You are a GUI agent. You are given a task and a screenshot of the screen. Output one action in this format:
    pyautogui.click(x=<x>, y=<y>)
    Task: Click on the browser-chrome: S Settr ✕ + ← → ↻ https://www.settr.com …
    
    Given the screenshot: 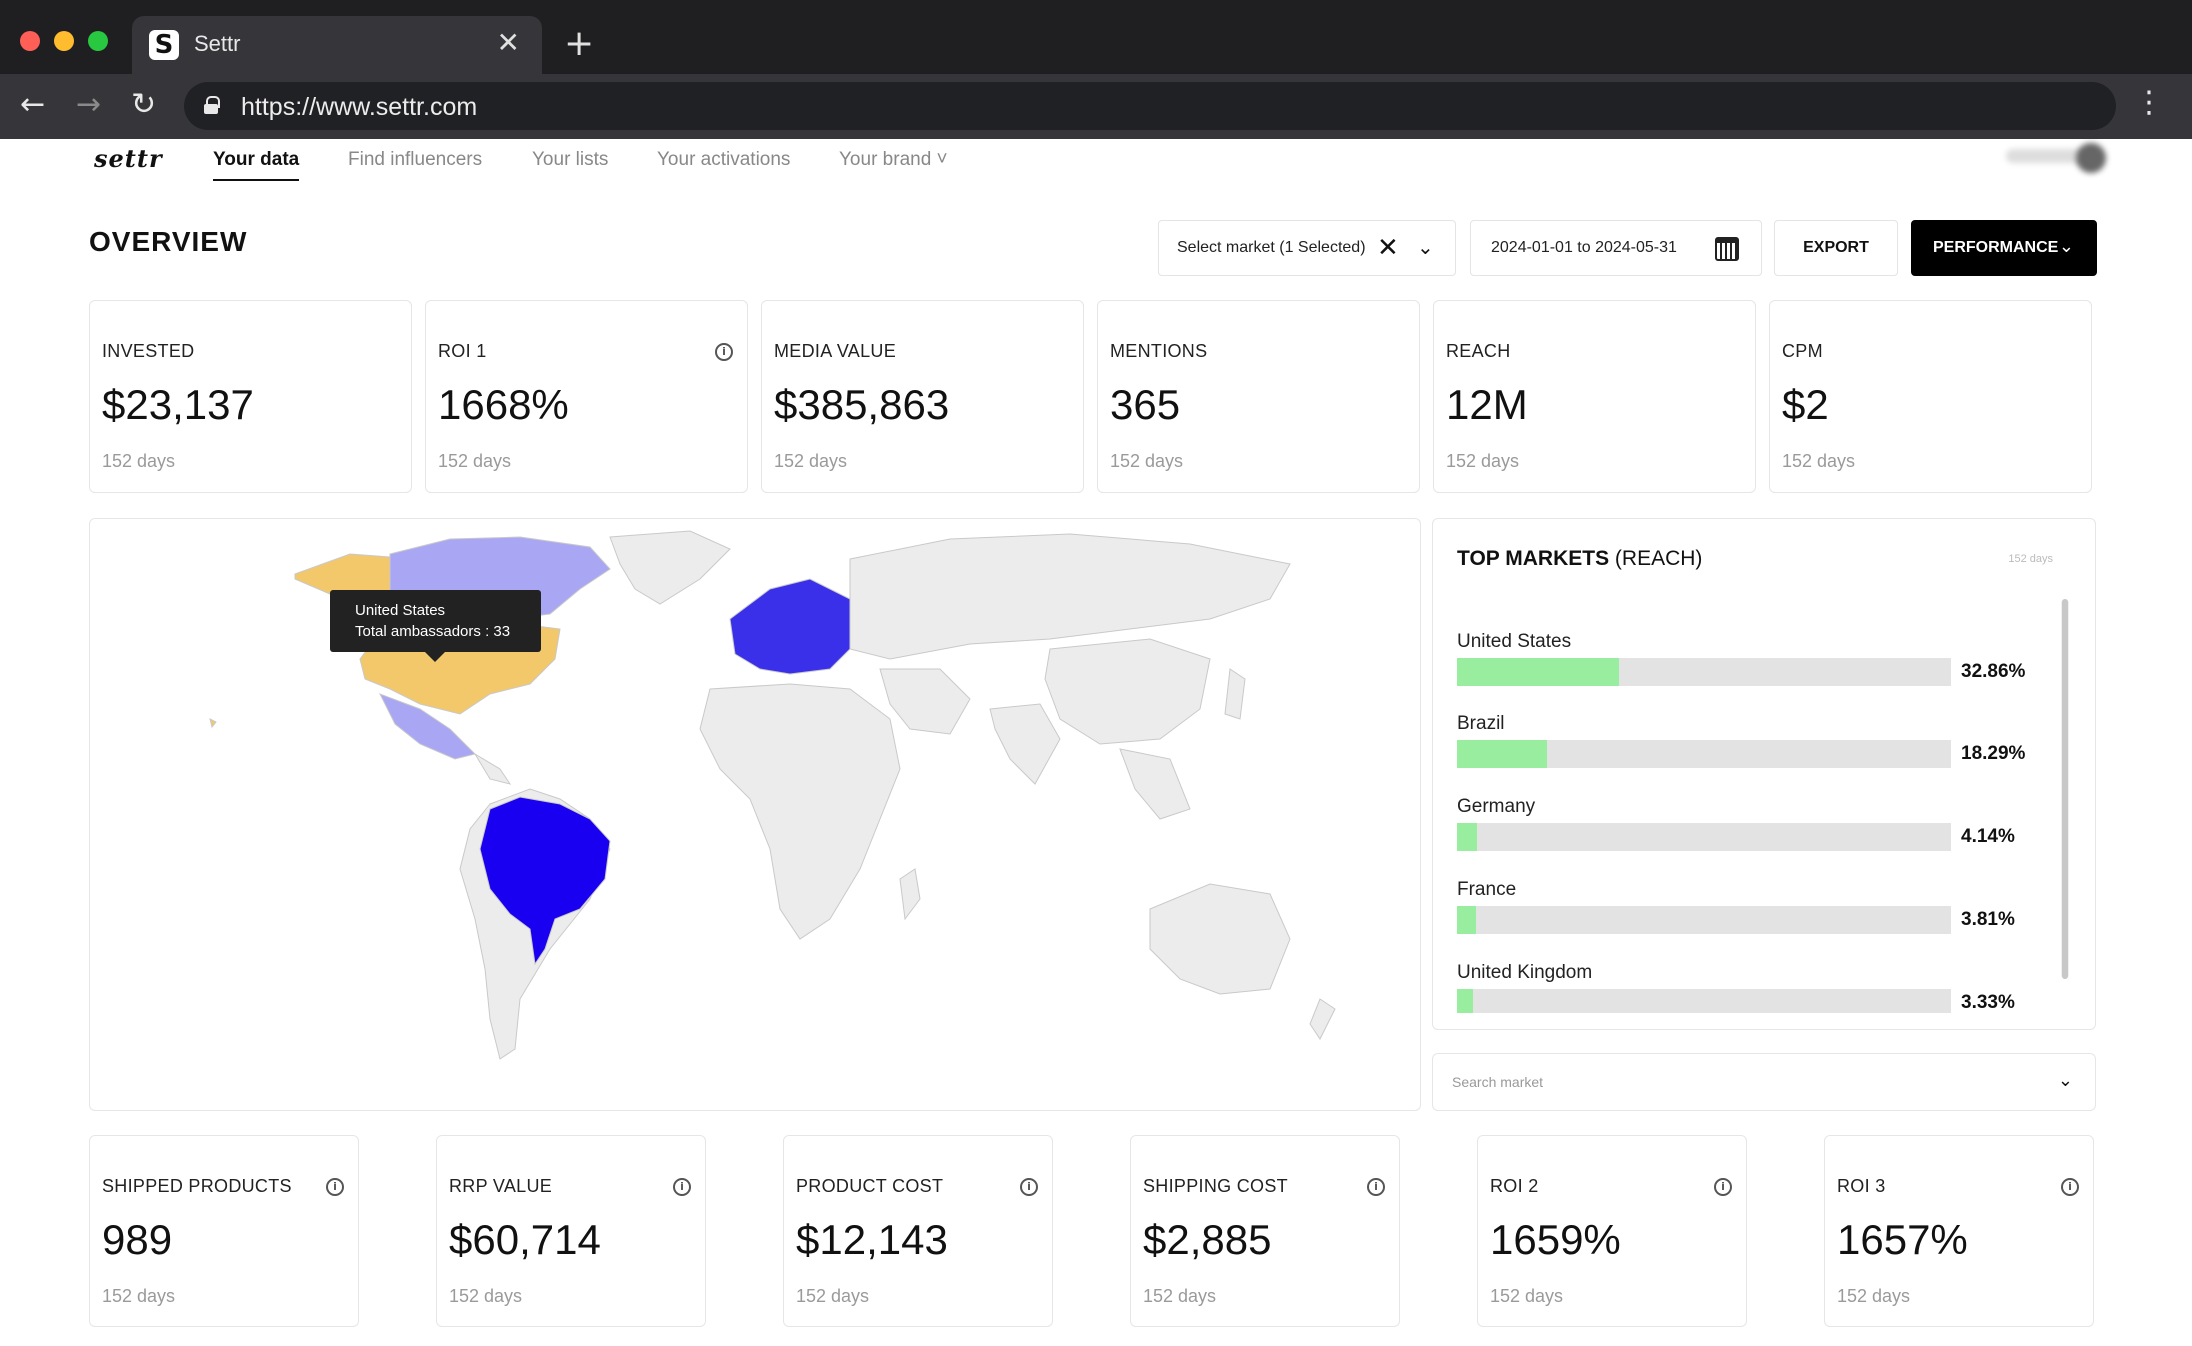 What is the action you would take?
    pyautogui.click(x=1096, y=69)
    